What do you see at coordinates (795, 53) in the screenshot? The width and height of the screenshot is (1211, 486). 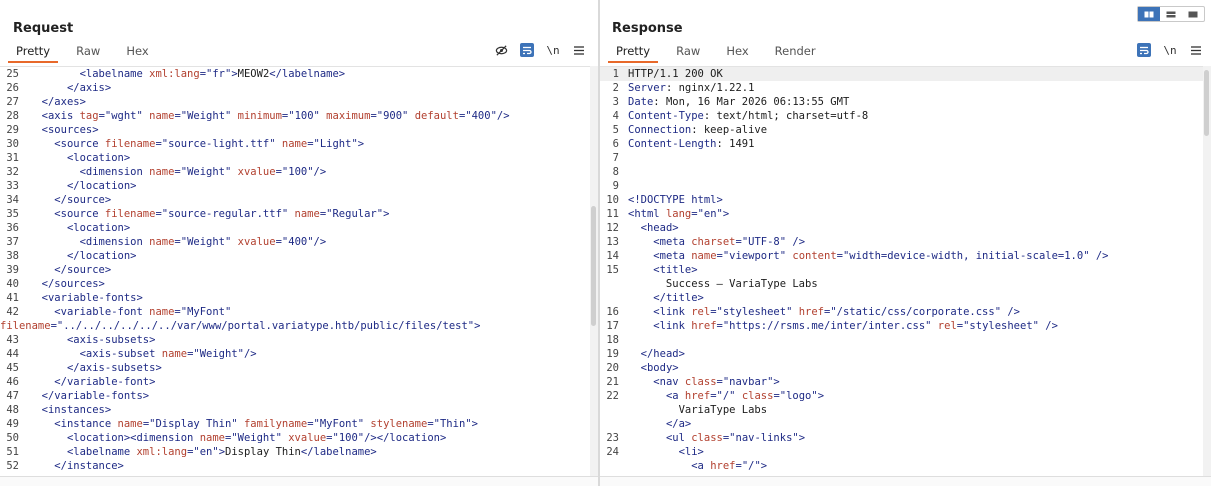 I see `tab-render: Render` at bounding box center [795, 53].